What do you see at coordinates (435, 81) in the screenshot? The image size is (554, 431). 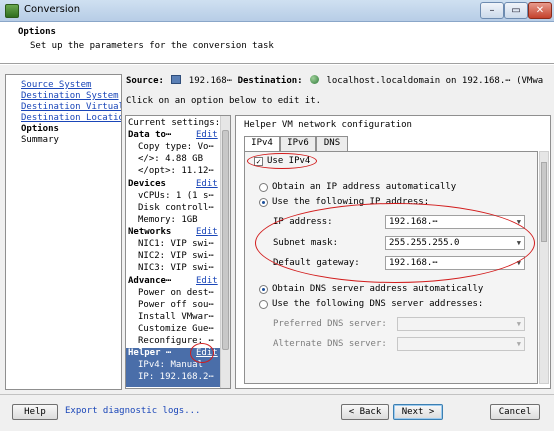 I see `destination-value: localhost.localdomain on 192.168.⋯ (VMwa` at bounding box center [435, 81].